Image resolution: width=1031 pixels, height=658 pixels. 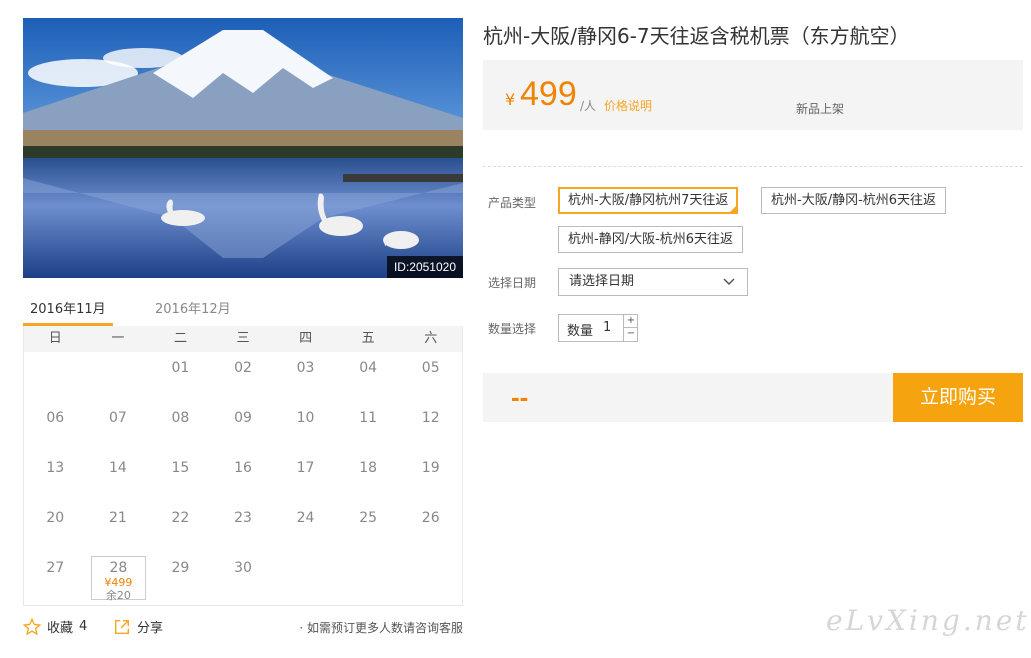 I want to click on calendar-day: 09, so click(x=243, y=427).